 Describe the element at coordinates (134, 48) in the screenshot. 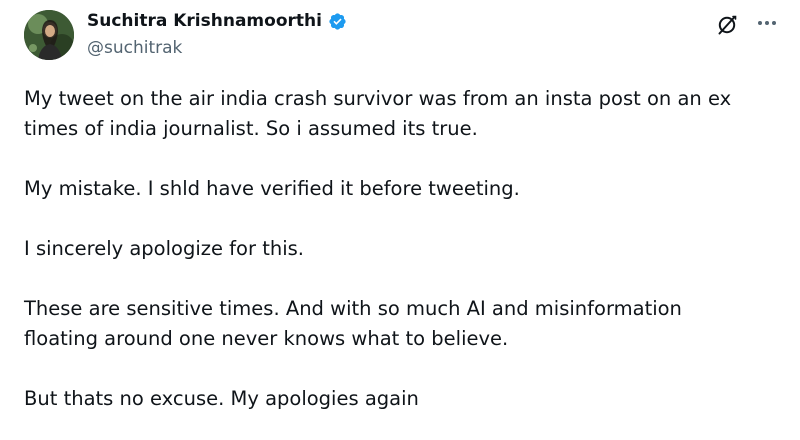

I see `author-handle: @suchitrak` at that location.